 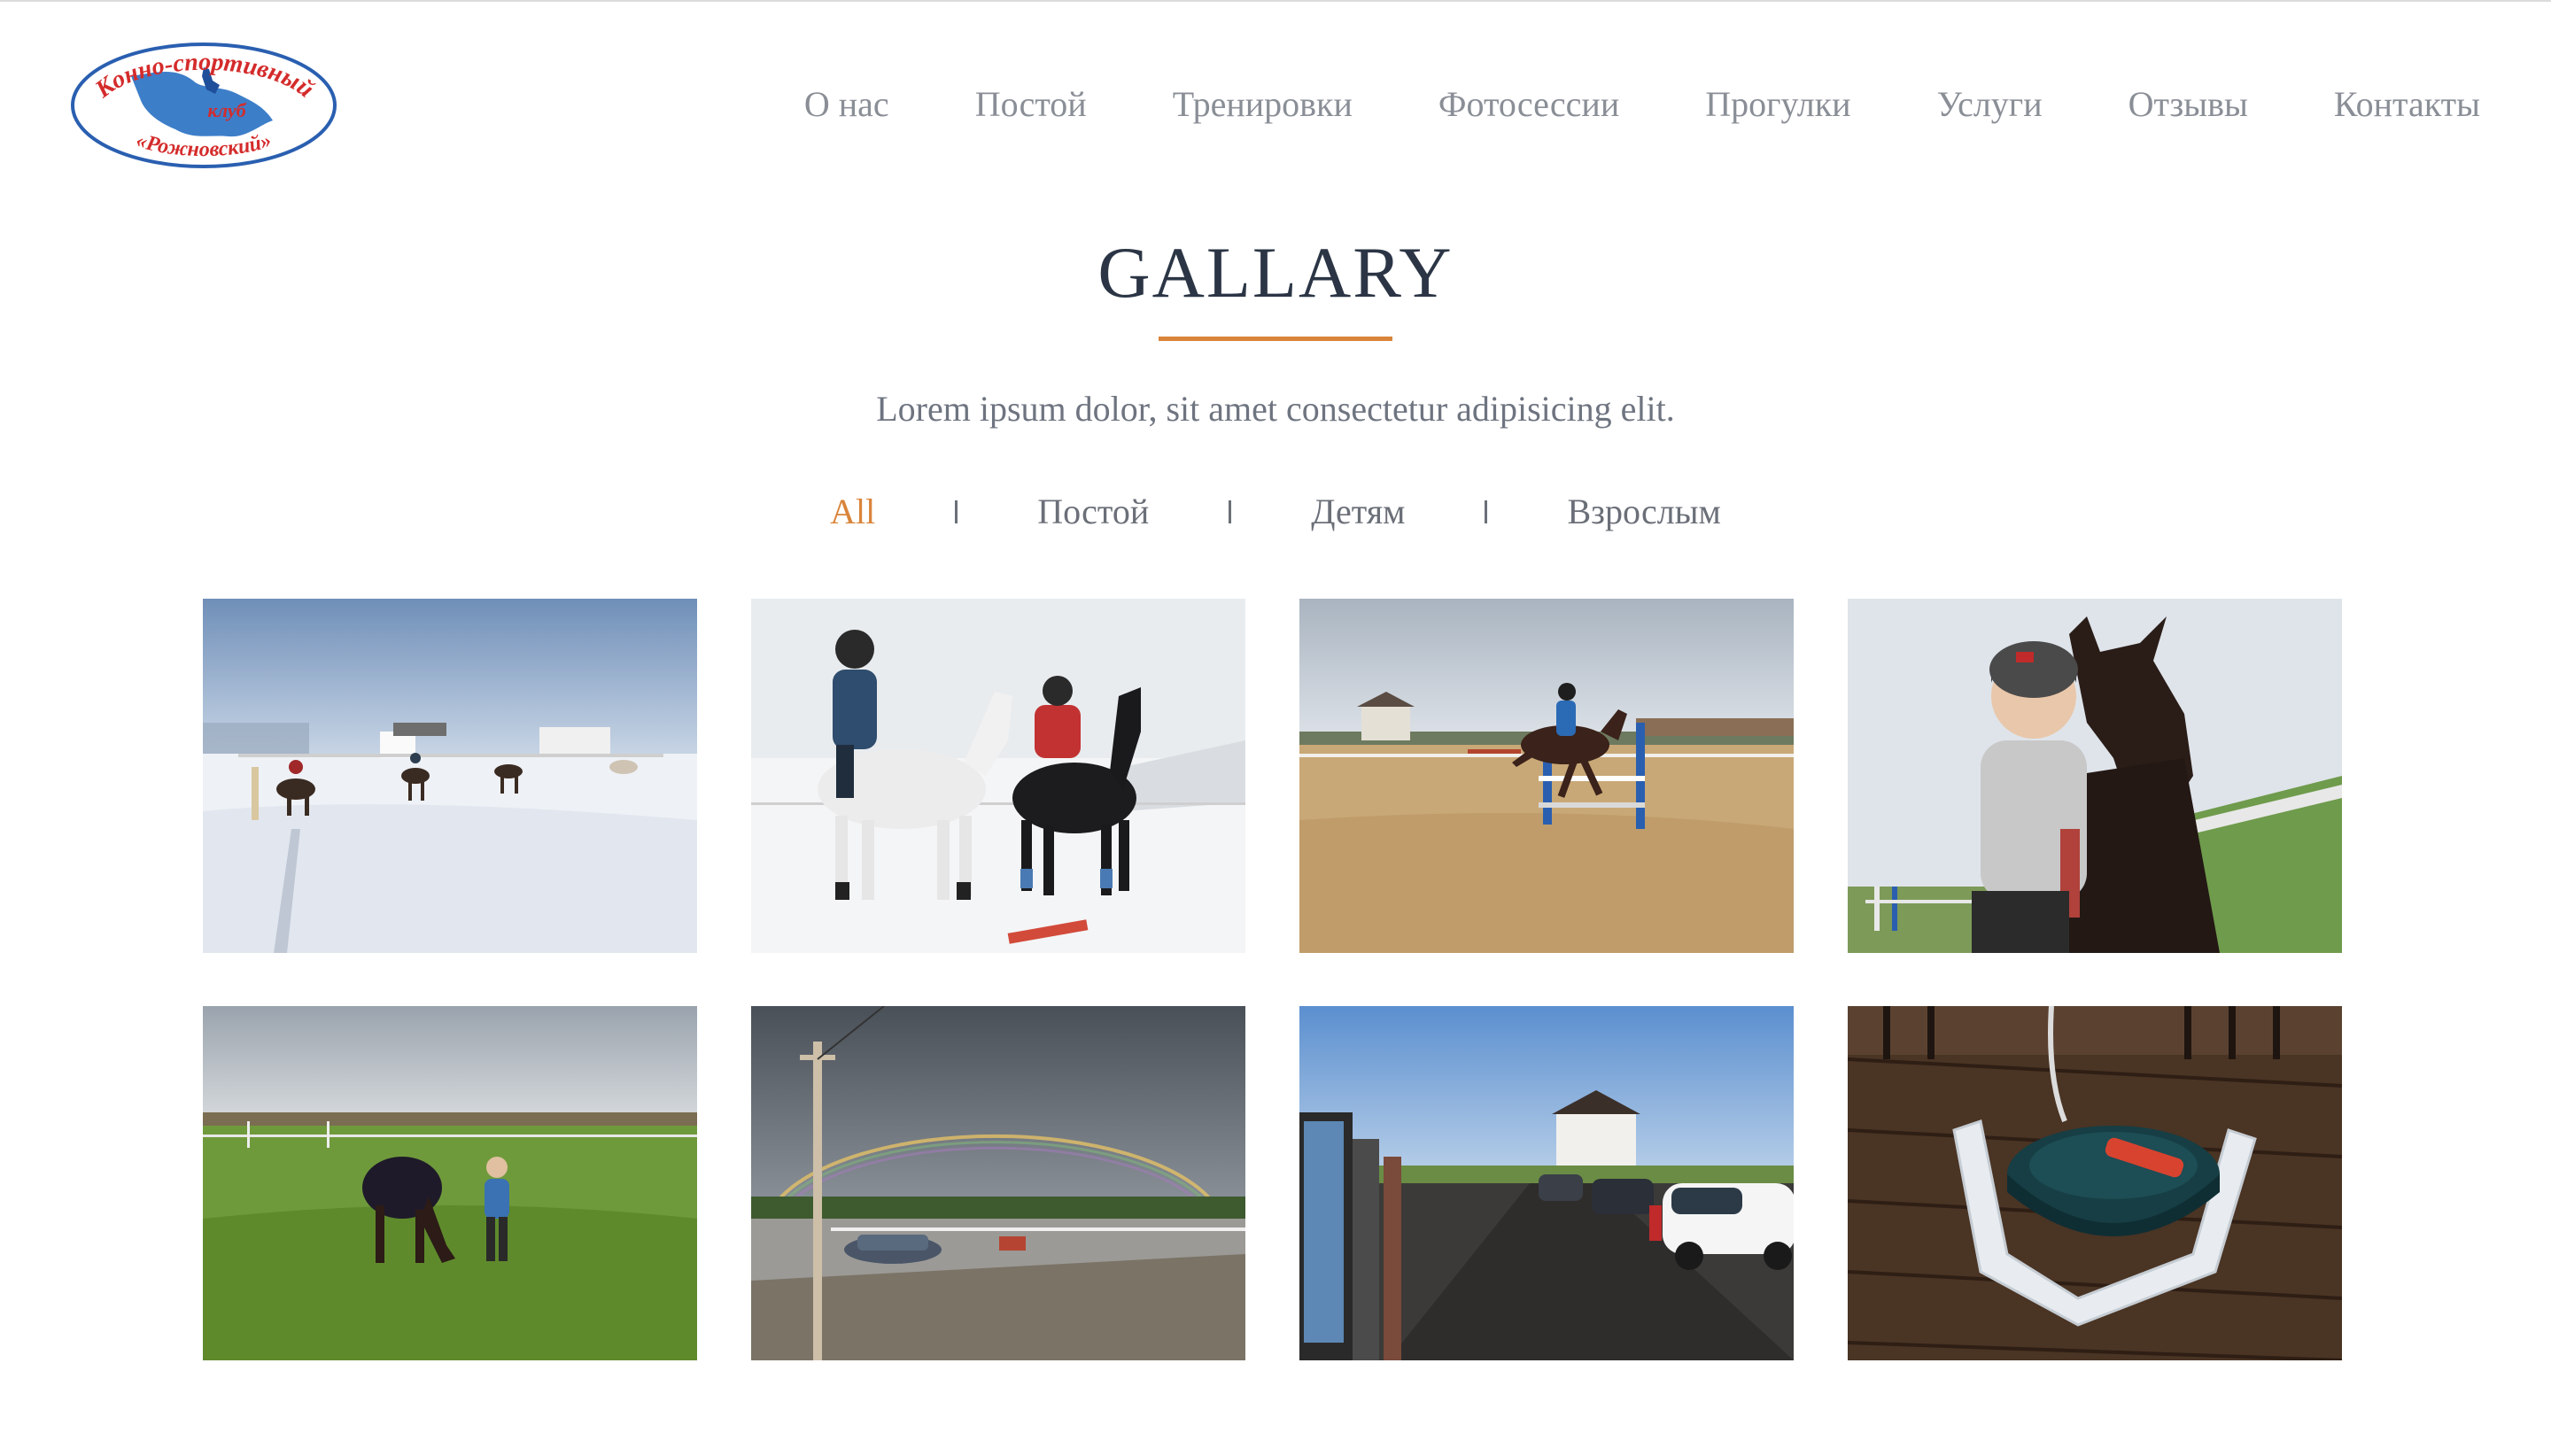 I want to click on gallery-filters: All Постой Детям Взрослым, so click(x=1275, y=512).